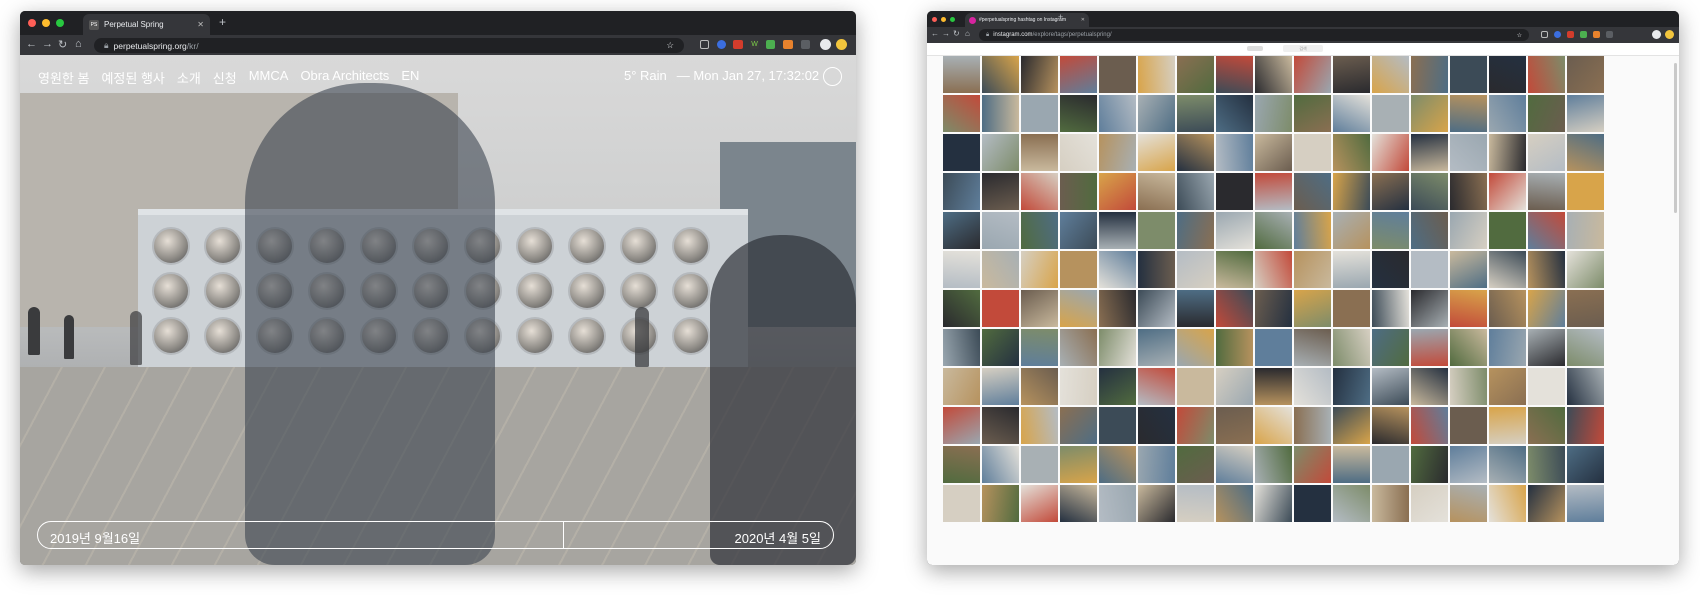 The width and height of the screenshot is (1700, 601). I want to click on nav-link: EN, so click(410, 77).